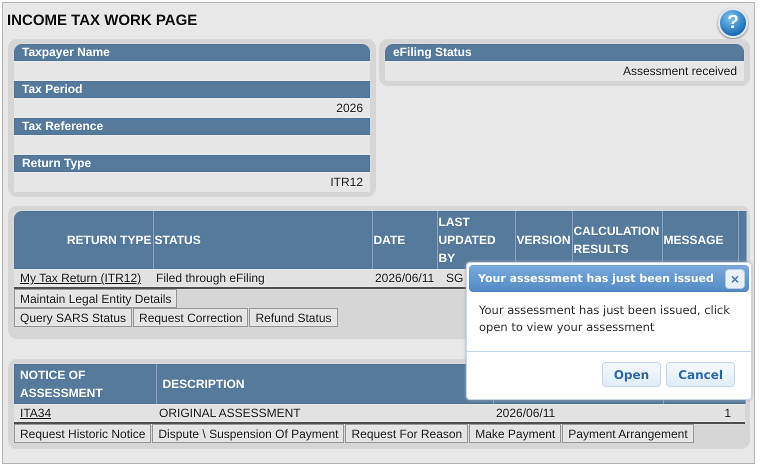 This screenshot has height=470, width=765. What do you see at coordinates (83, 433) in the screenshot?
I see `action-button: Request Historic Notice` at bounding box center [83, 433].